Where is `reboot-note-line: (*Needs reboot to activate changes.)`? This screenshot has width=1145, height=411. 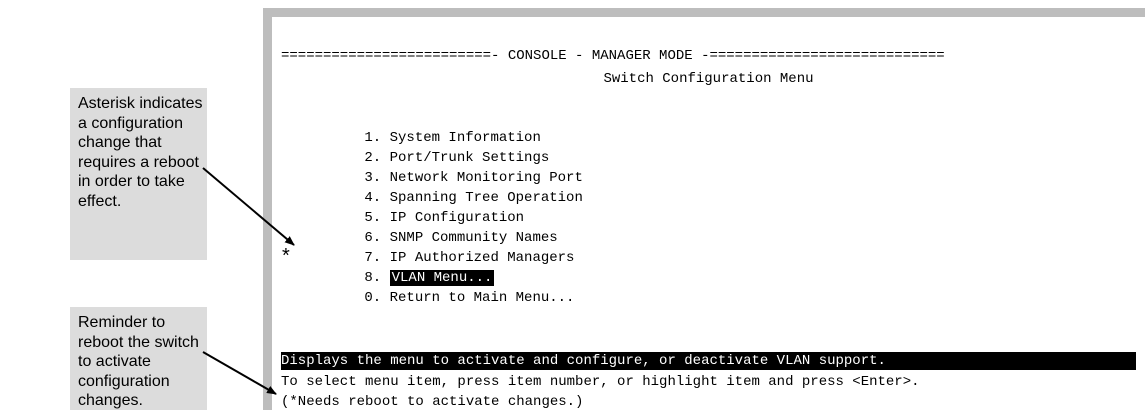 reboot-note-line: (*Needs reboot to activate changes.) is located at coordinates (432, 402).